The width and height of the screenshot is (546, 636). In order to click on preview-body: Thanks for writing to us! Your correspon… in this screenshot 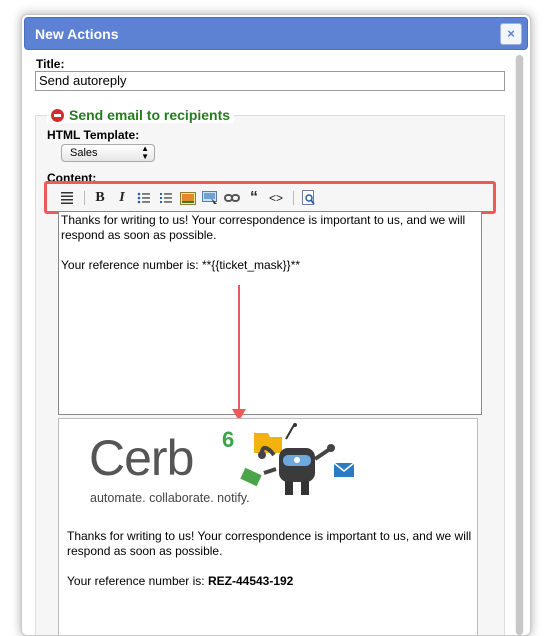, I will do `click(269, 559)`.